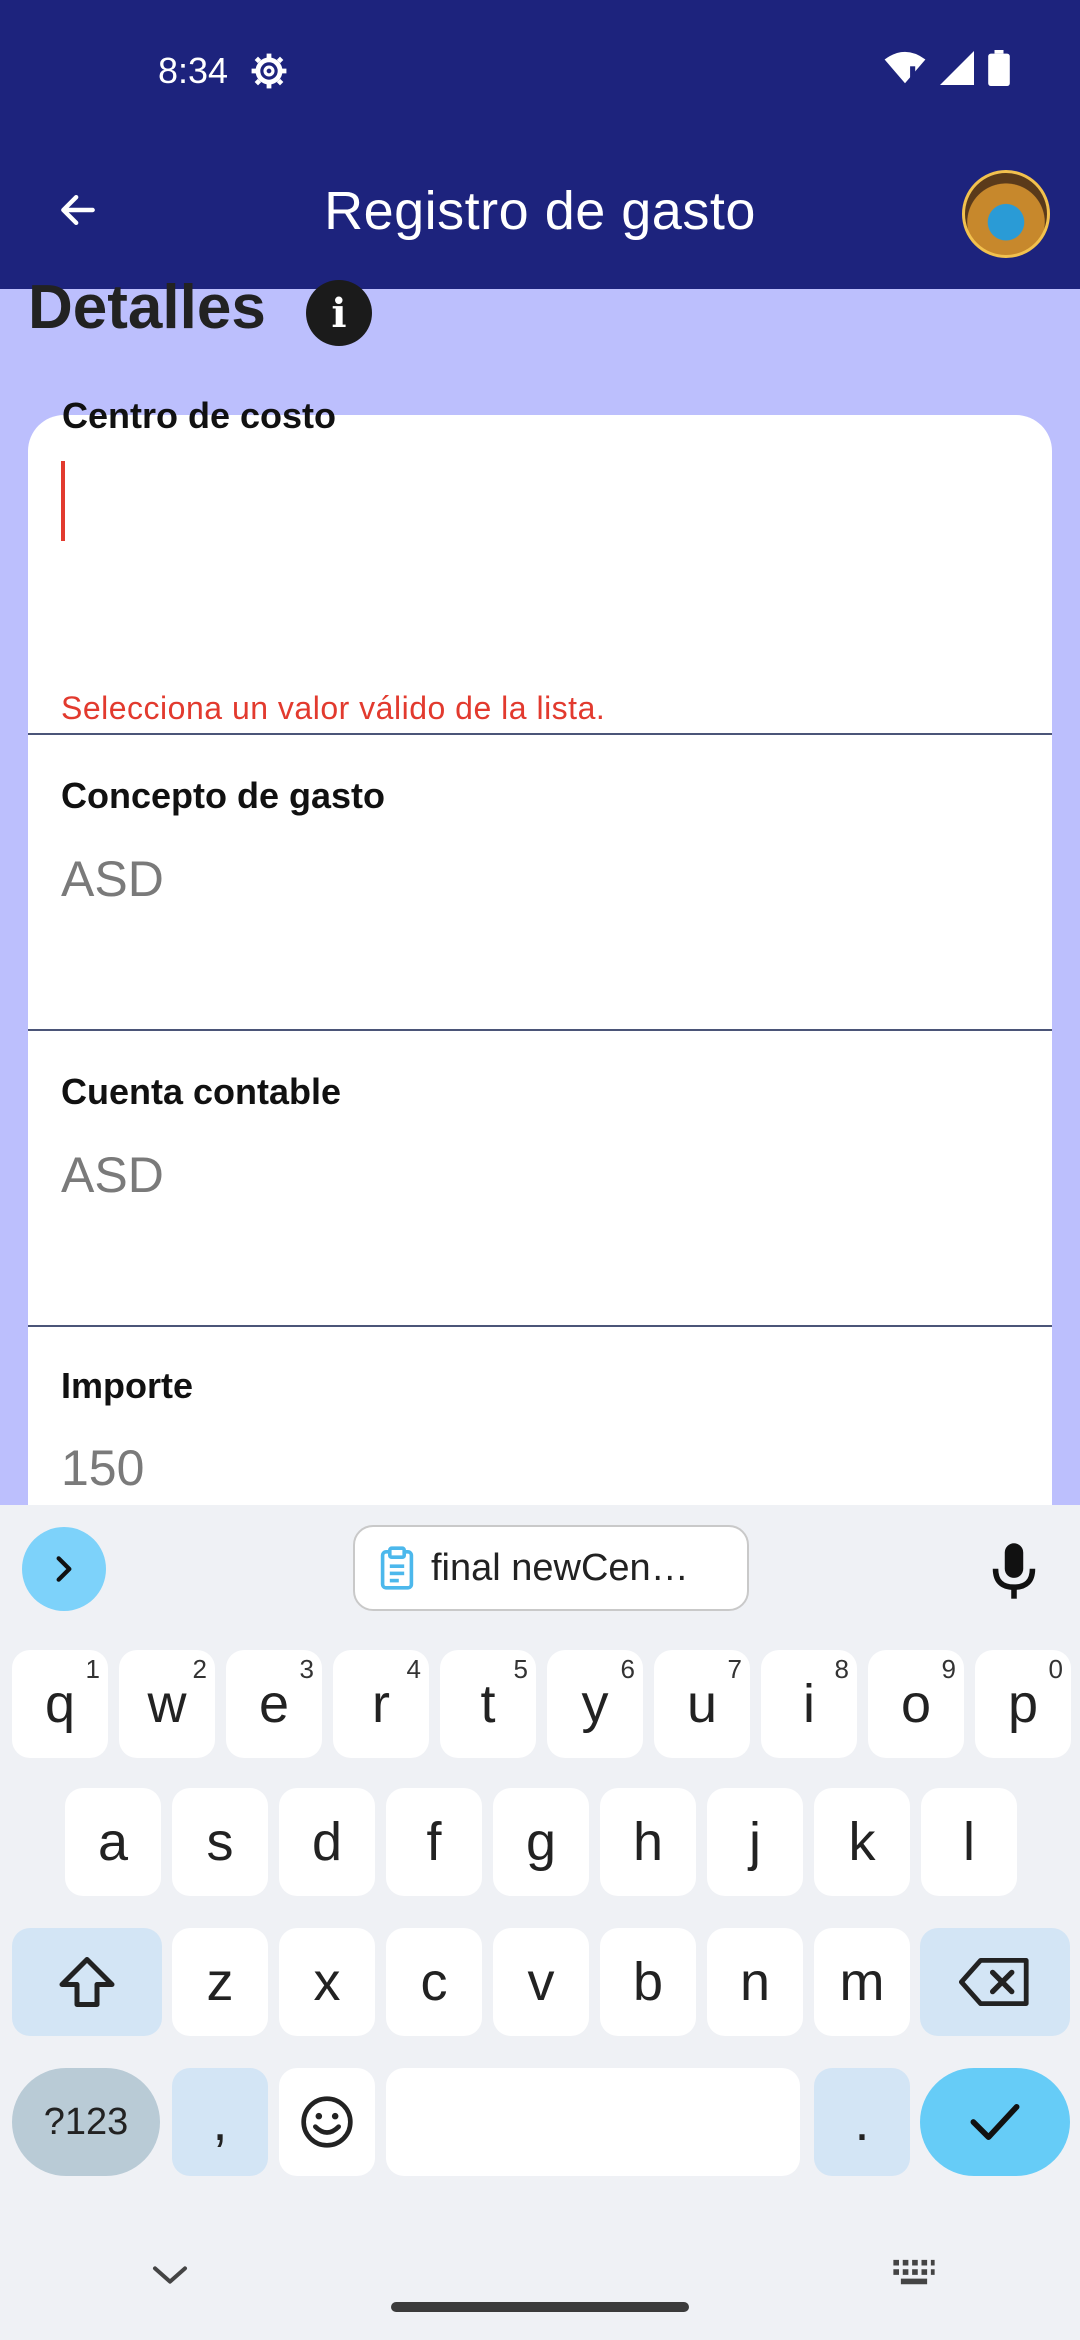 The width and height of the screenshot is (1080, 2340). What do you see at coordinates (809, 1704) in the screenshot?
I see `key-i: i8` at bounding box center [809, 1704].